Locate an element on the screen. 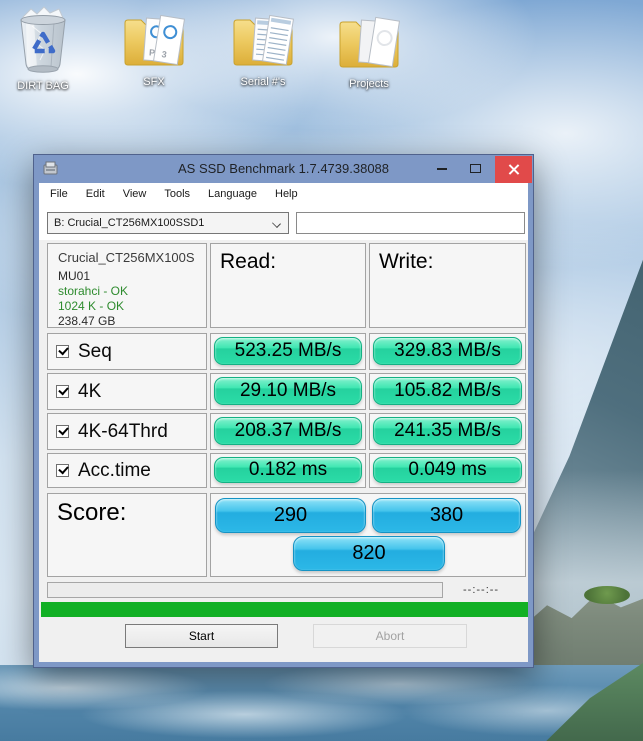 The width and height of the screenshot is (643, 741). score-total: 820 is located at coordinates (369, 553).